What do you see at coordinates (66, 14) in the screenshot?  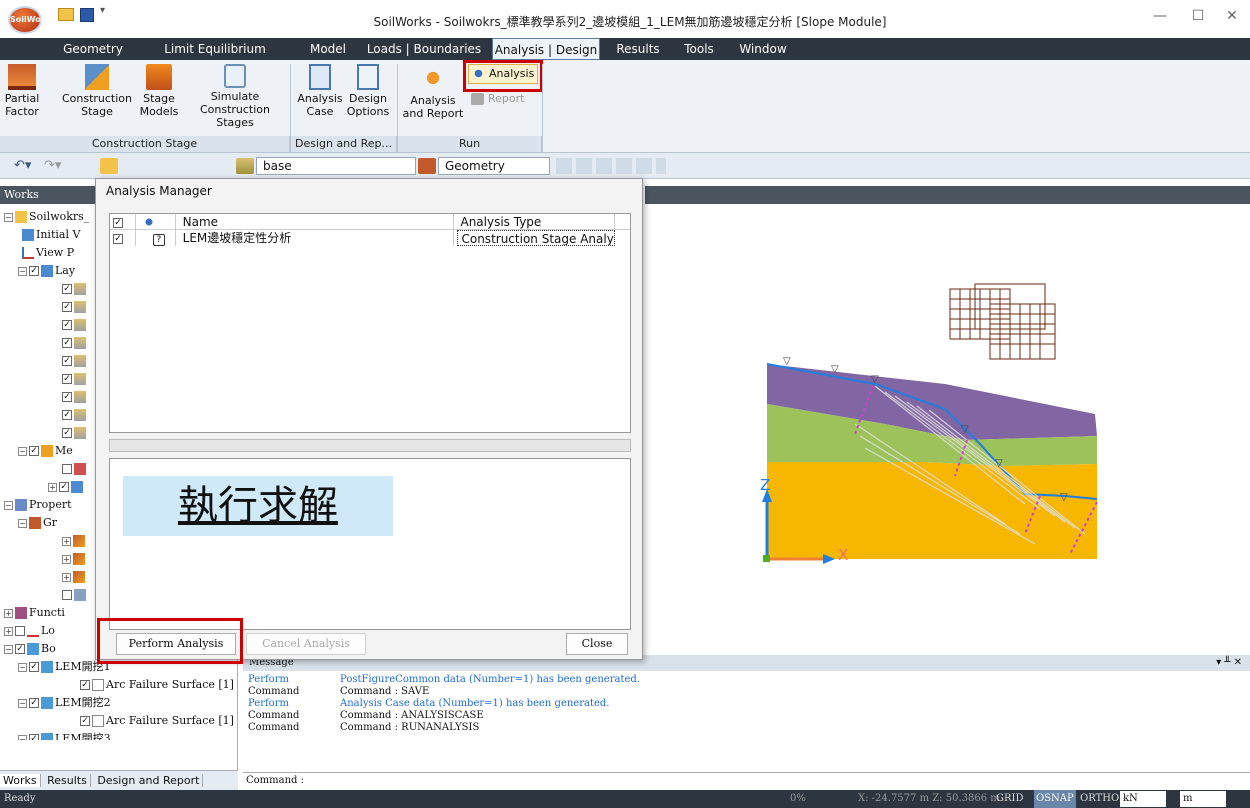 I see `folder-icon` at bounding box center [66, 14].